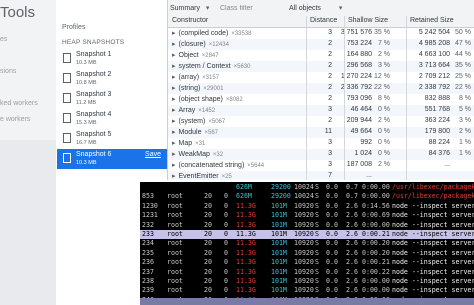  What do you see at coordinates (356, 32) in the screenshot?
I see `shallow-size-cell: 3 751 576` at bounding box center [356, 32].